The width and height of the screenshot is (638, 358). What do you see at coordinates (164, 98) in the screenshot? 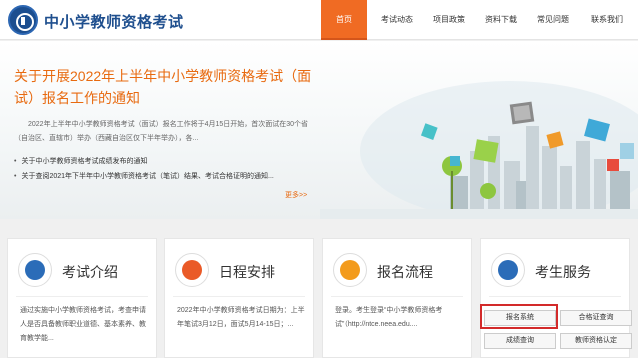
I see `announcement-title-line2: 试）报名工作的通知` at bounding box center [164, 98].